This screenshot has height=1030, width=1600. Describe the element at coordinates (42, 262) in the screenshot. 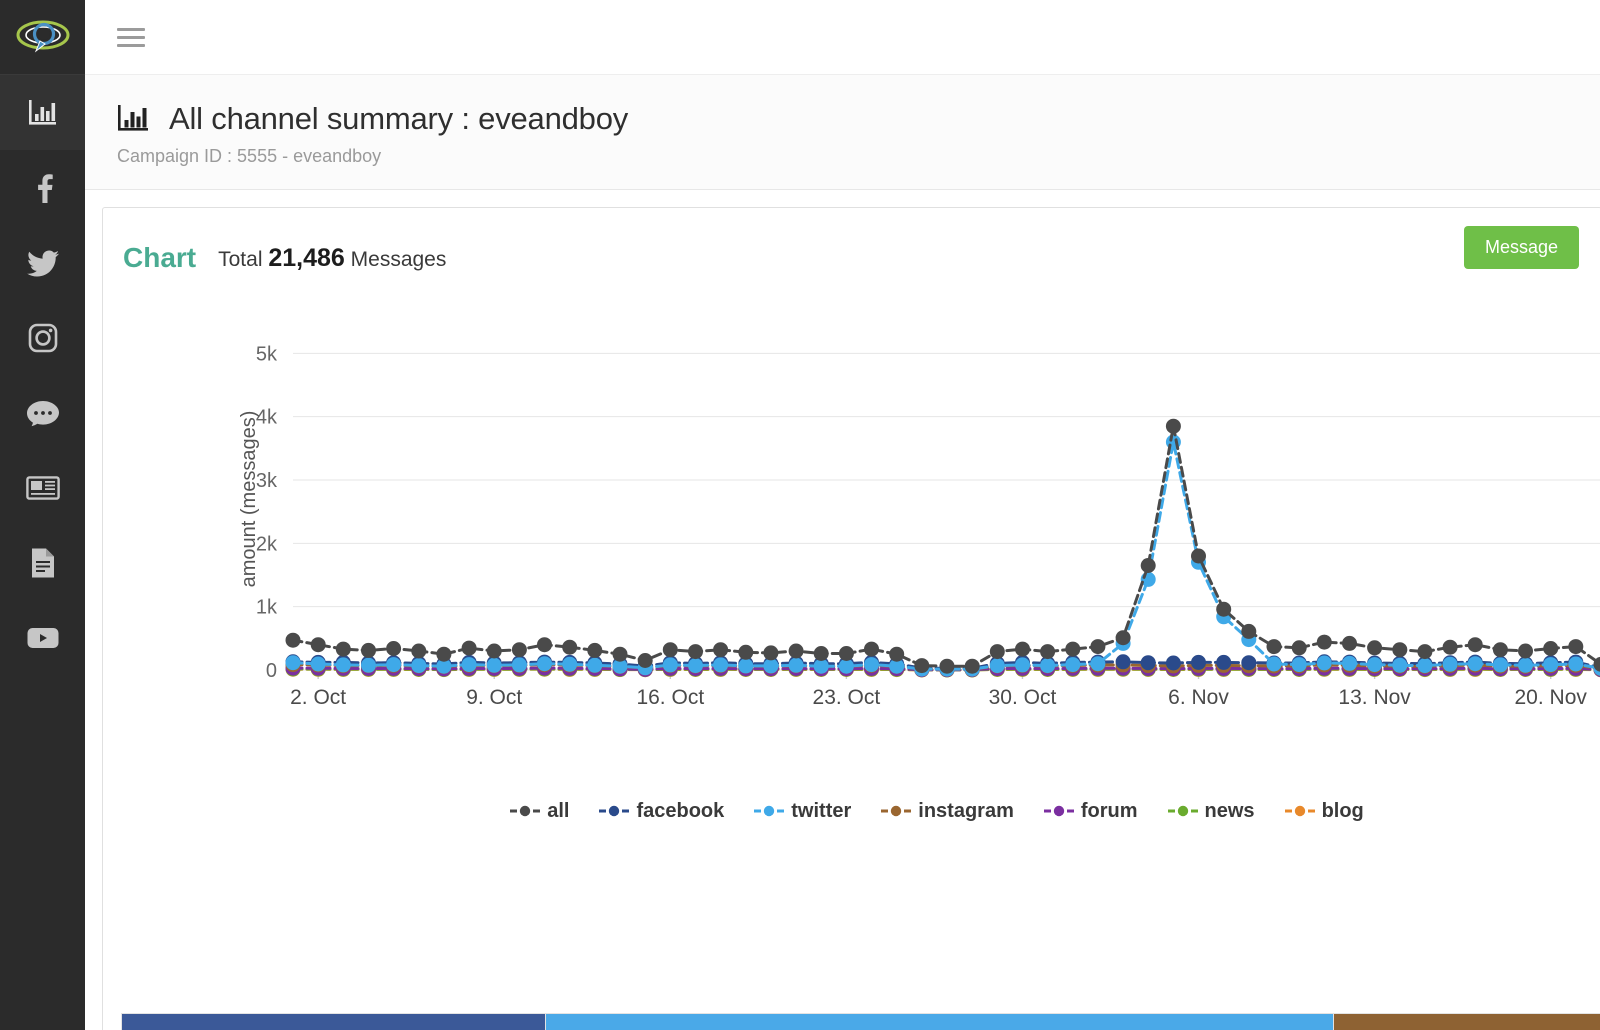

I see `sidebar-item-twitter` at that location.